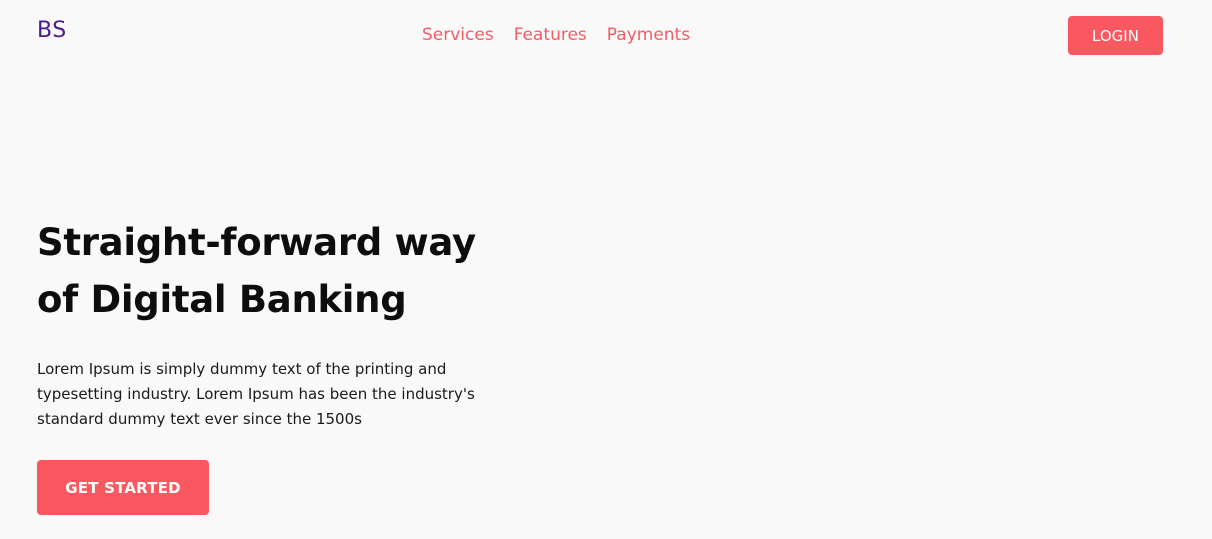  Describe the element at coordinates (52, 30) in the screenshot. I see `brand-logo: BS` at that location.